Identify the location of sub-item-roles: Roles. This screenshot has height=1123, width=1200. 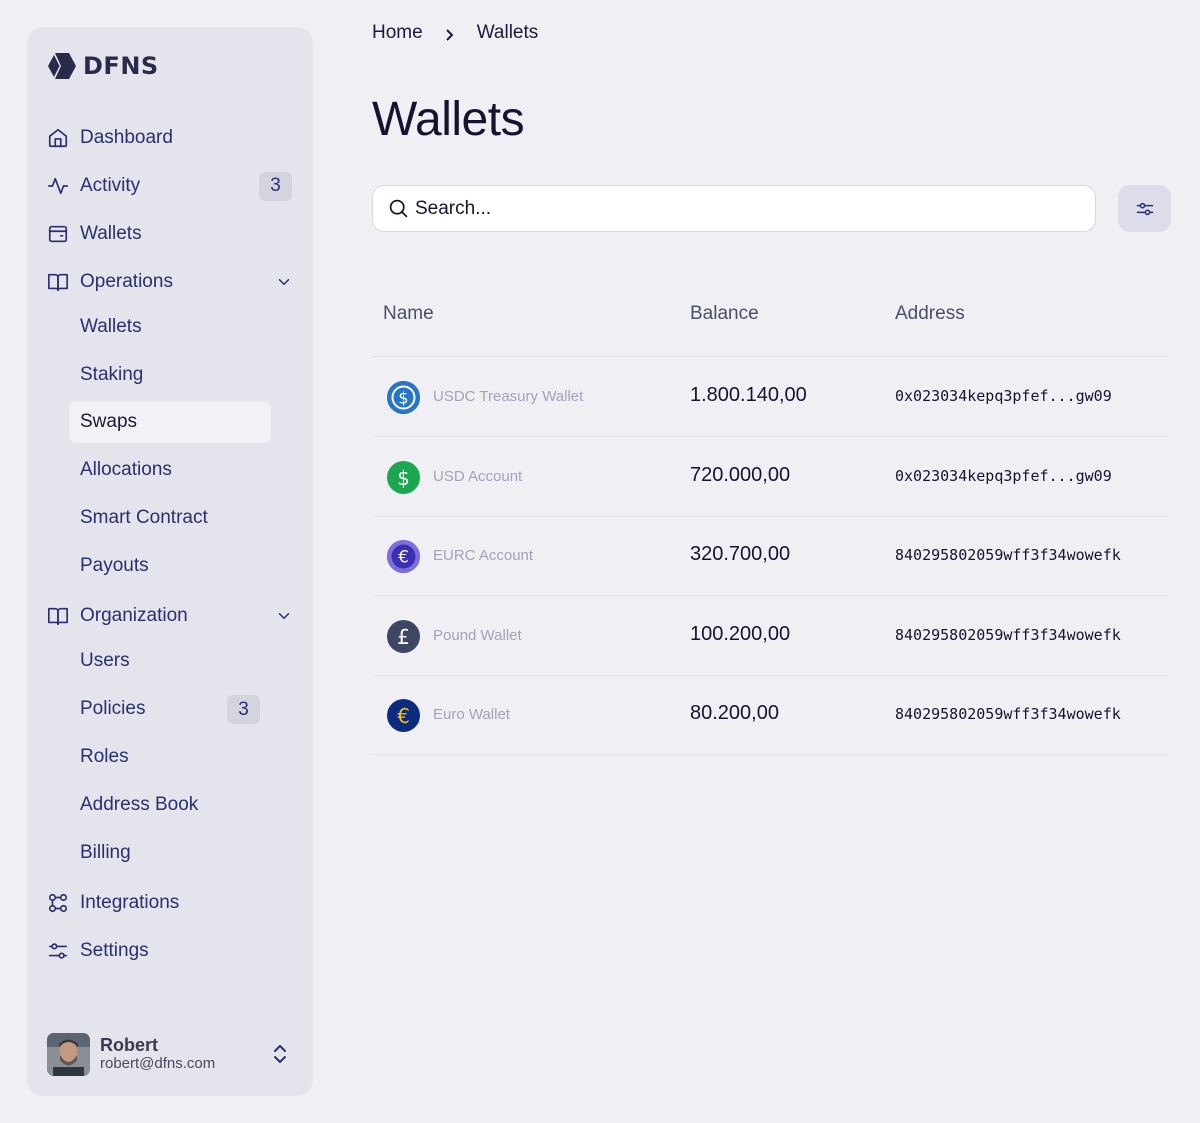
(170, 757).